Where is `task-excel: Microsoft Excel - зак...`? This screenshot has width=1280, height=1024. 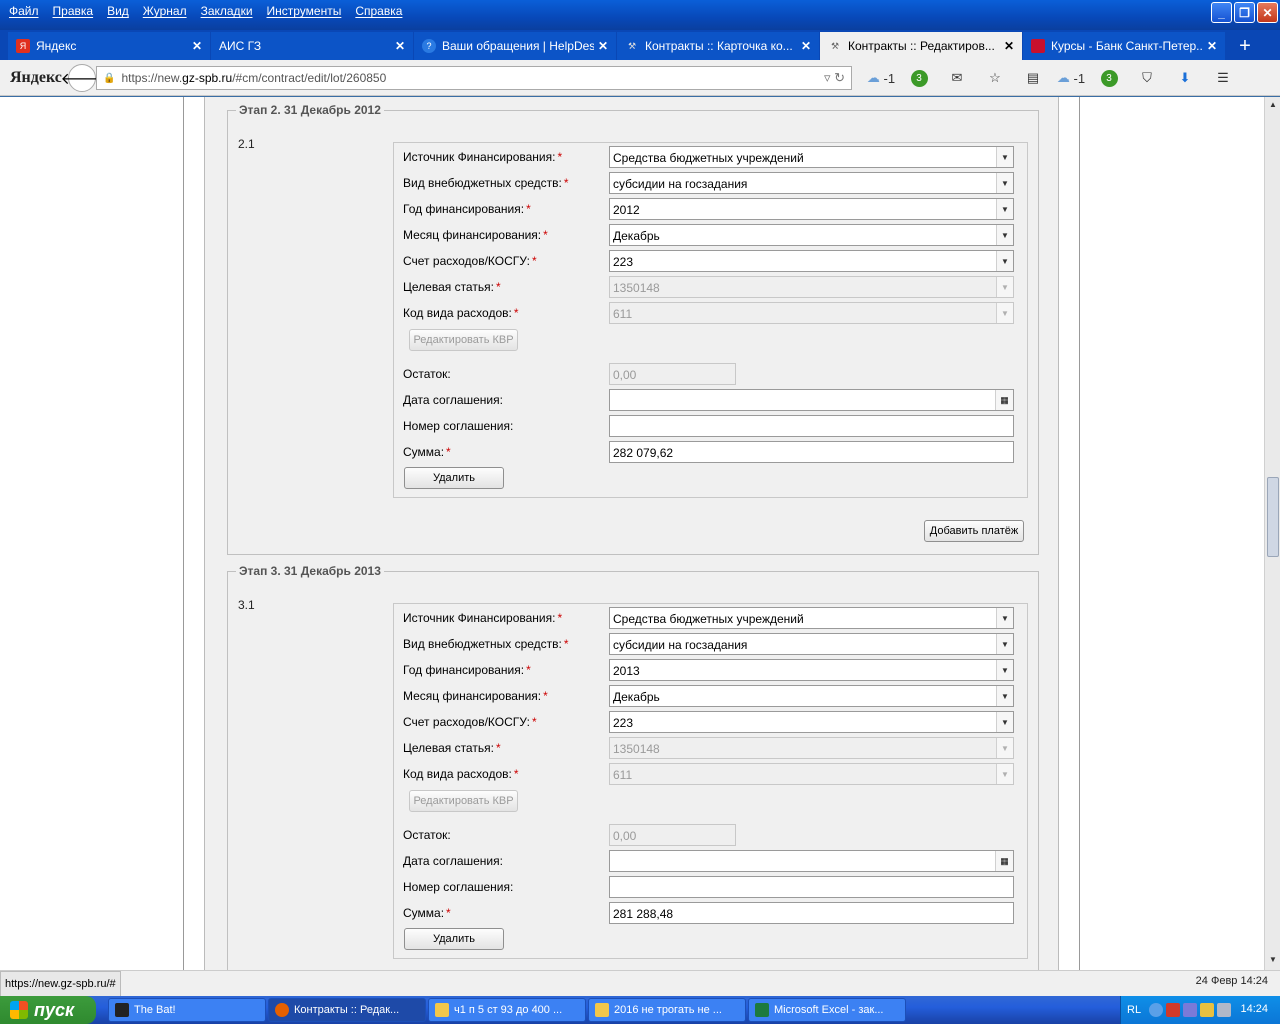
task-excel: Microsoft Excel - зак... is located at coordinates (827, 1010).